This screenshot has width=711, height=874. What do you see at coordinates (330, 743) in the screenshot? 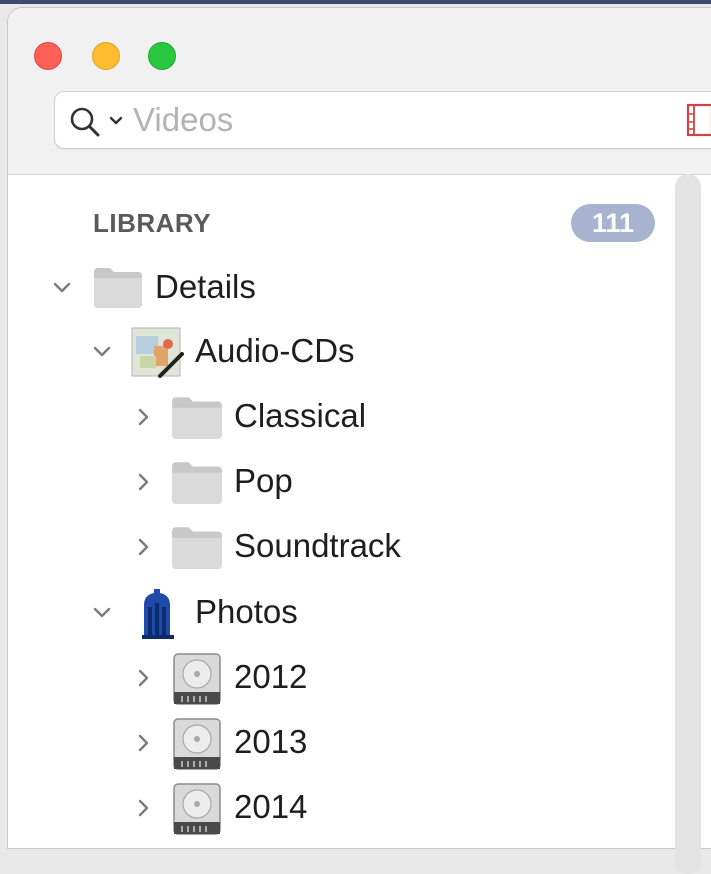
I see `sidebar-item-2013: 2013` at bounding box center [330, 743].